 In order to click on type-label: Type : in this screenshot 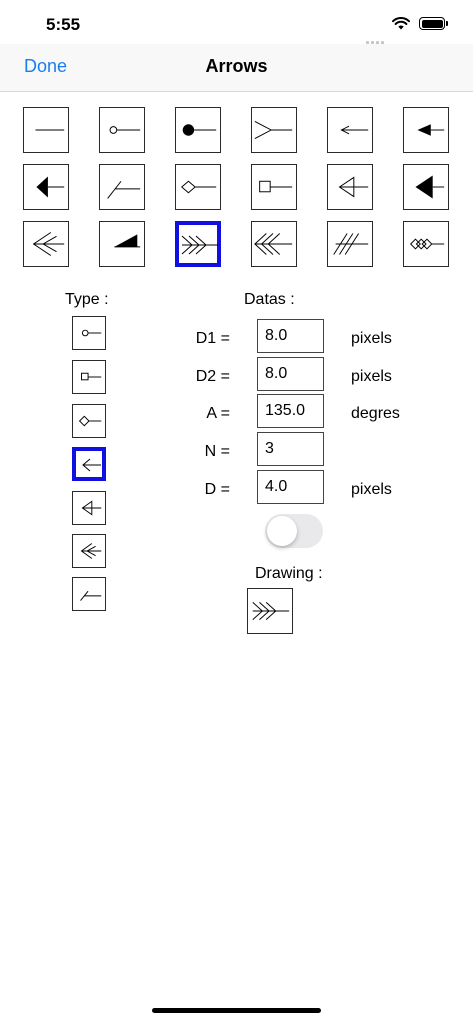, I will do `click(87, 299)`.